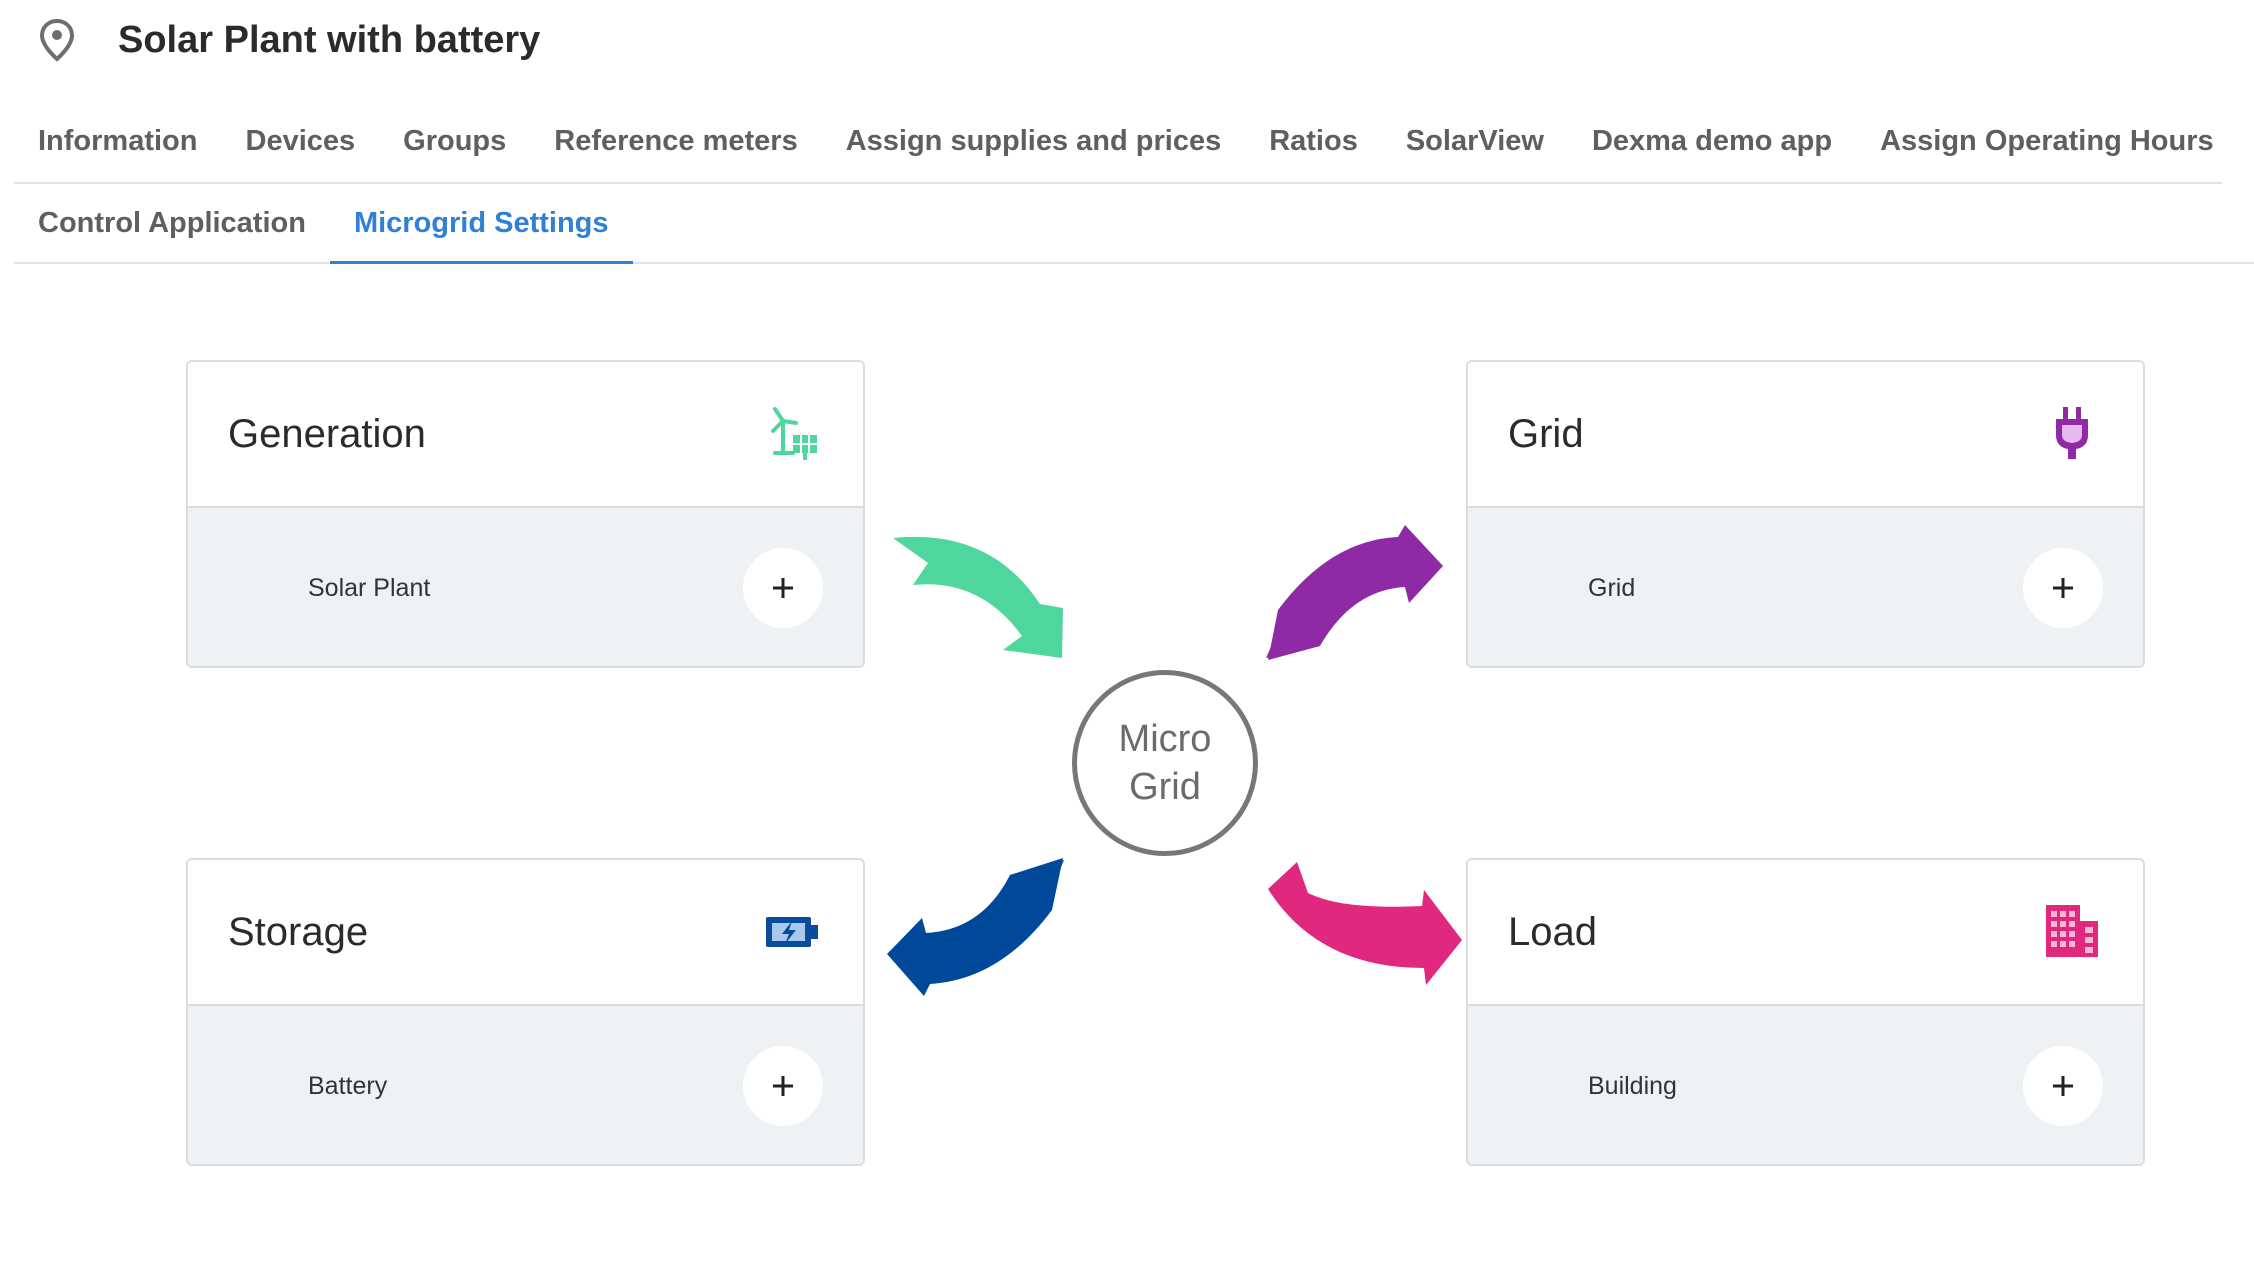 This screenshot has width=2254, height=1284. I want to click on storage-card: Storage Battery, so click(525, 1012).